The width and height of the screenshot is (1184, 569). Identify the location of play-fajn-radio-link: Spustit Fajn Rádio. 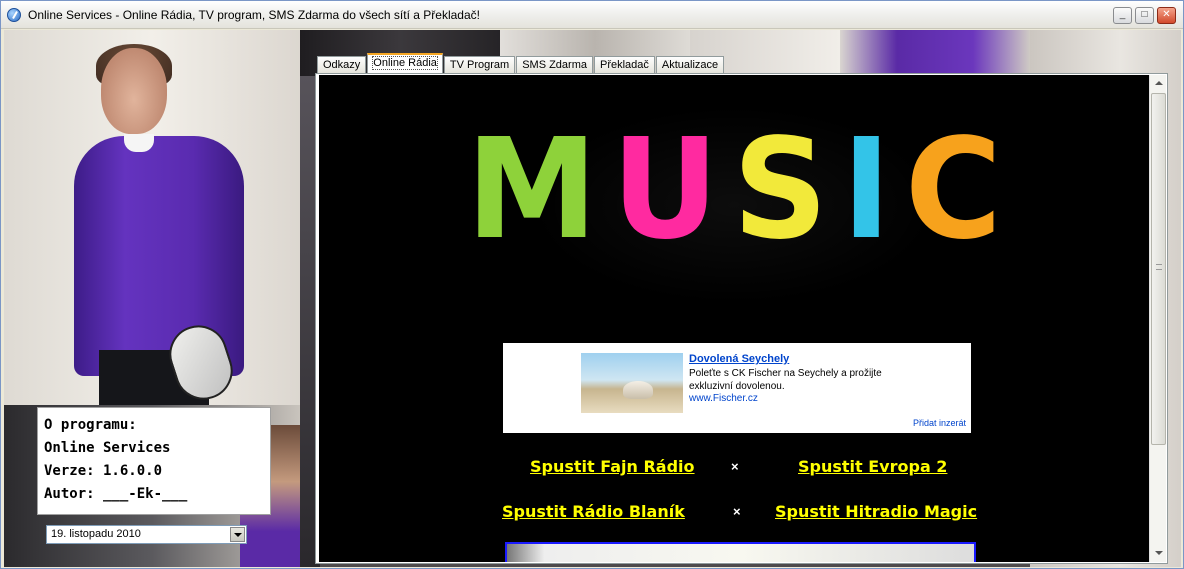
(612, 466).